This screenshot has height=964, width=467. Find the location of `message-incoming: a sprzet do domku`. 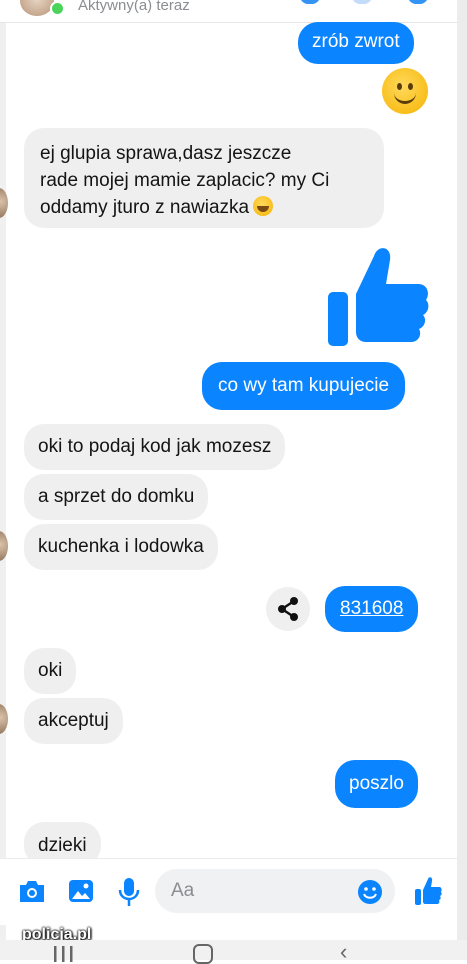

message-incoming: a sprzet do domku is located at coordinates (116, 497).